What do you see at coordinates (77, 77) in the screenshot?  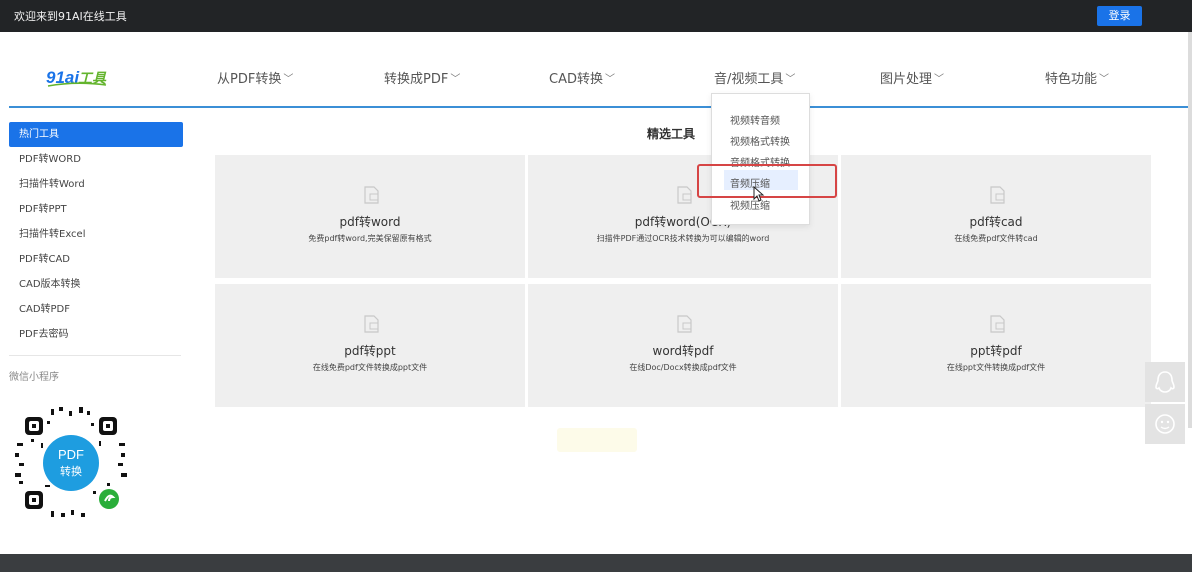 I see `site-logo: 91ai 工具` at bounding box center [77, 77].